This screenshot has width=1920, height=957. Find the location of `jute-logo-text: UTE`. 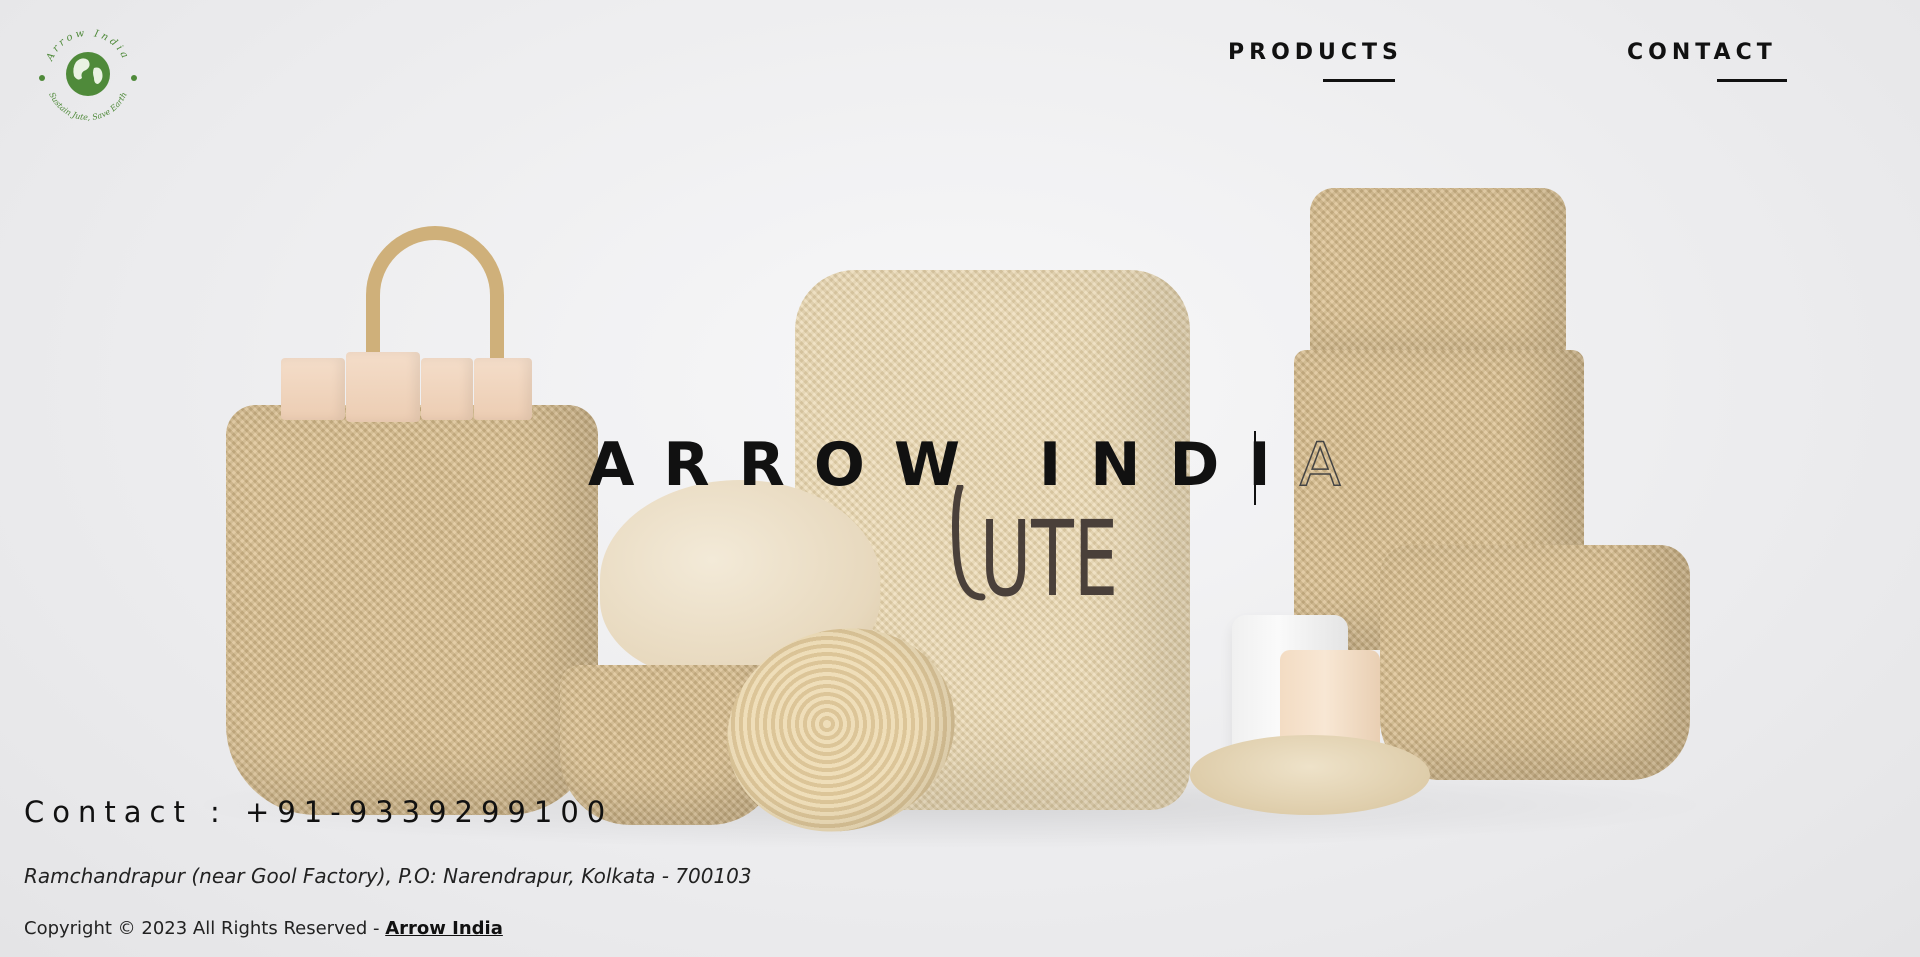

jute-logo-text: UTE is located at coordinates (1049, 551).